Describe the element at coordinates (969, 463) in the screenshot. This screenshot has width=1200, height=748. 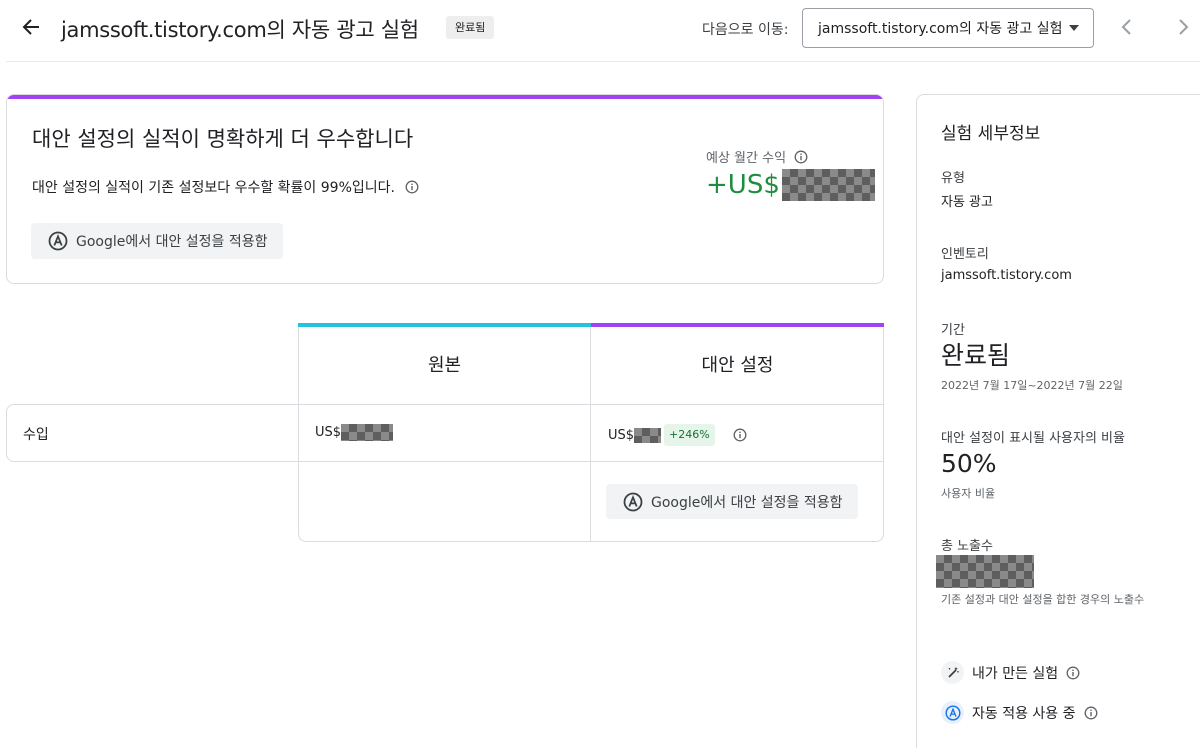
I see `ratio-value: 50%` at that location.